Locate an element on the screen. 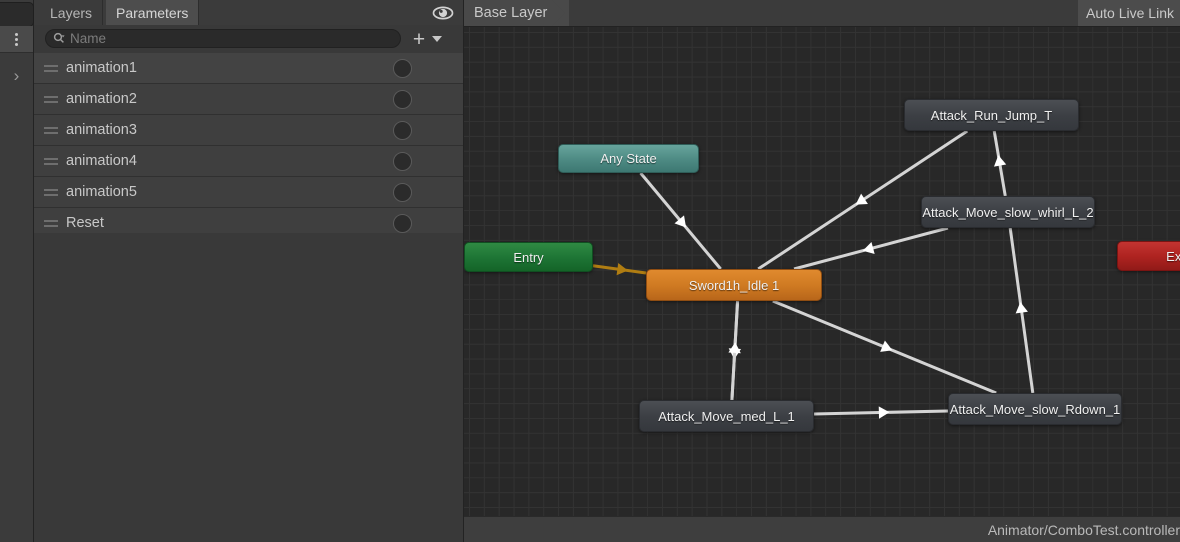  parameter-name-label: animation5 is located at coordinates (101, 192).